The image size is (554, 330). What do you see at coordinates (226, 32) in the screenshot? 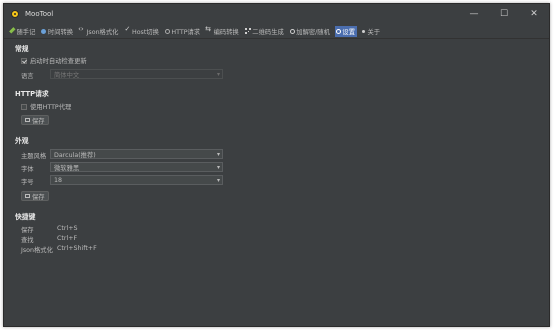
I see `tab-label: 编码转换` at bounding box center [226, 32].